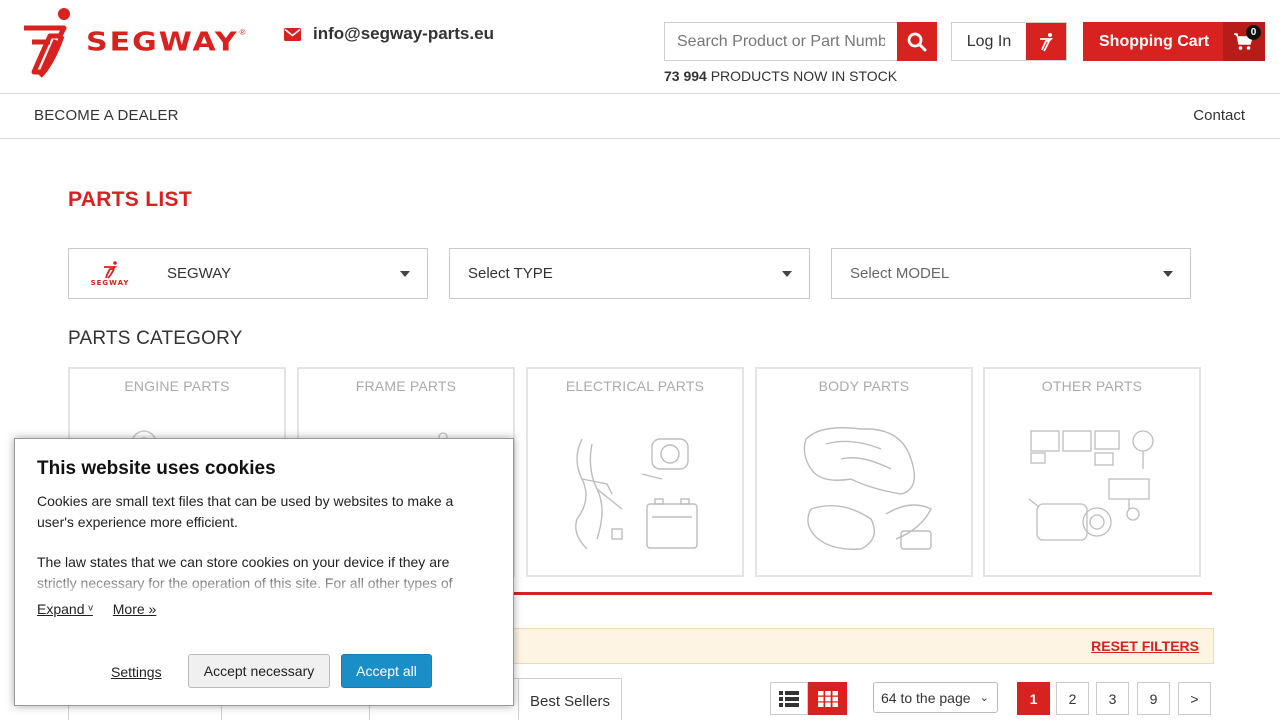  I want to click on chevron-down-icon: ⌄, so click(984, 698).